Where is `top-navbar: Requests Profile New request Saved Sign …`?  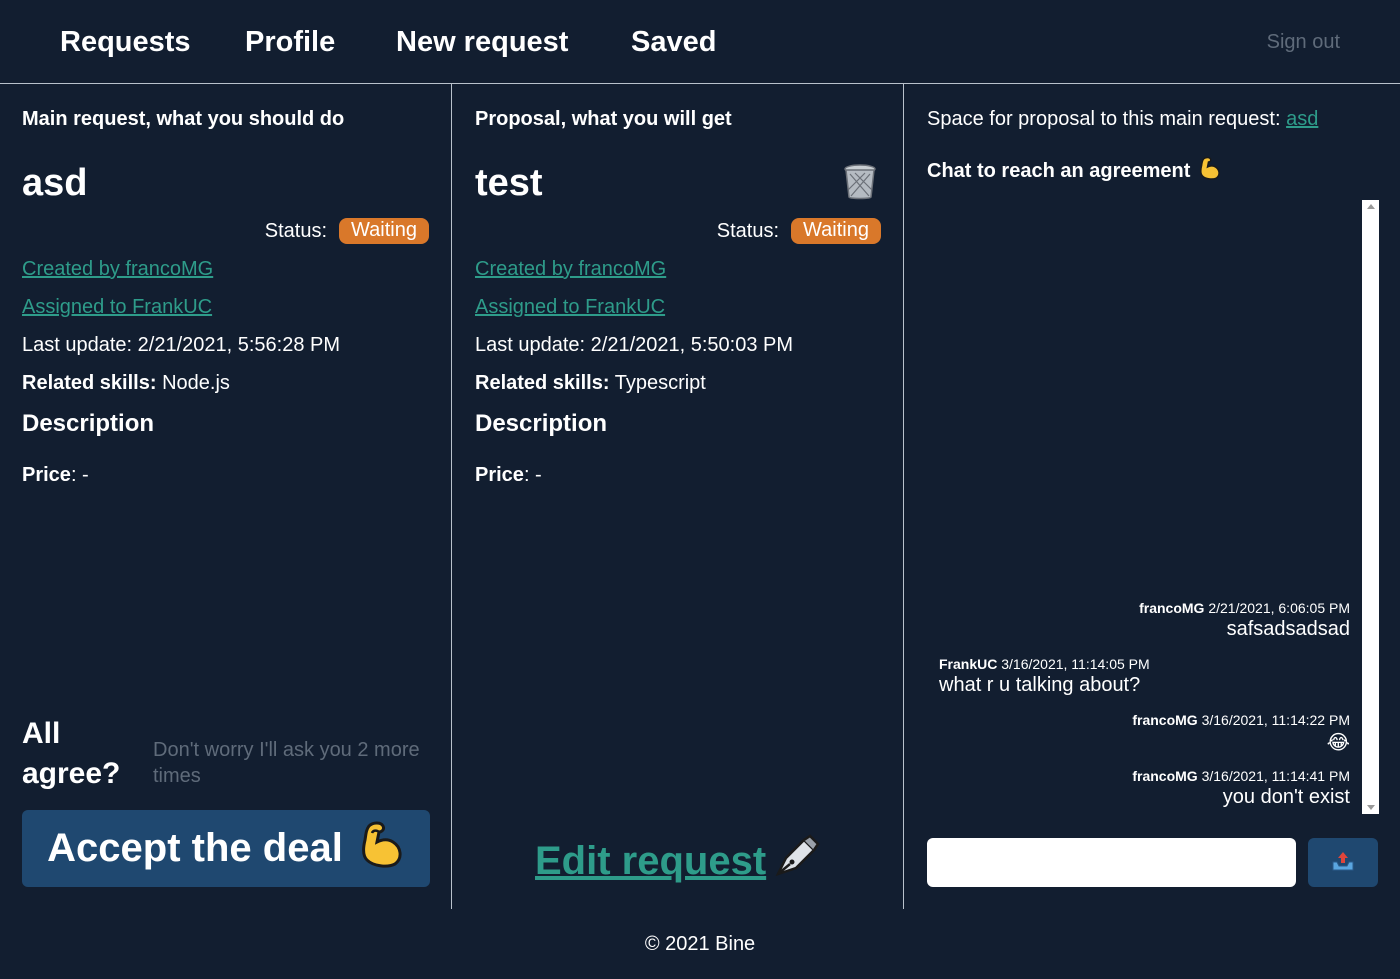
top-navbar: Requests Profile New request Saved Sign … is located at coordinates (700, 42).